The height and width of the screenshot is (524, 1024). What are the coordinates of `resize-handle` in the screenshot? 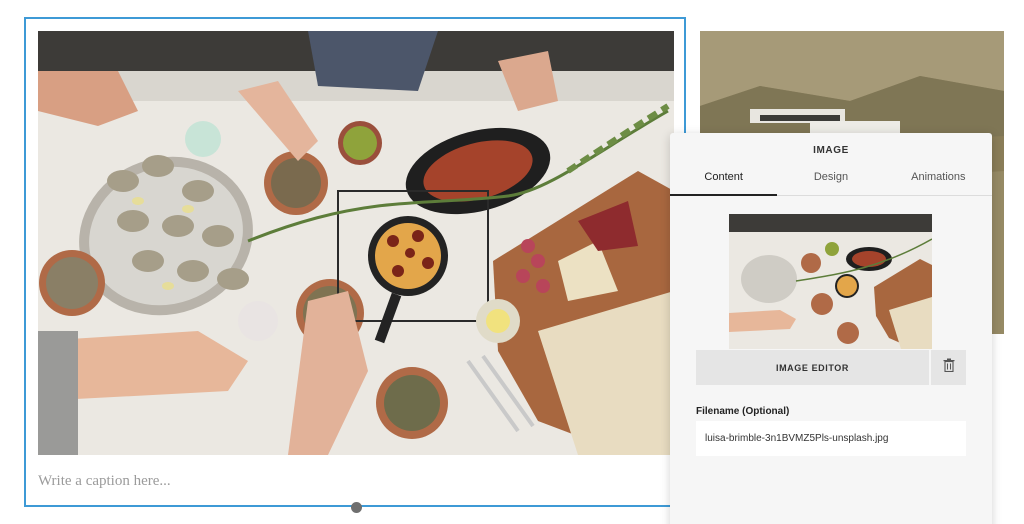 It's located at (356, 507).